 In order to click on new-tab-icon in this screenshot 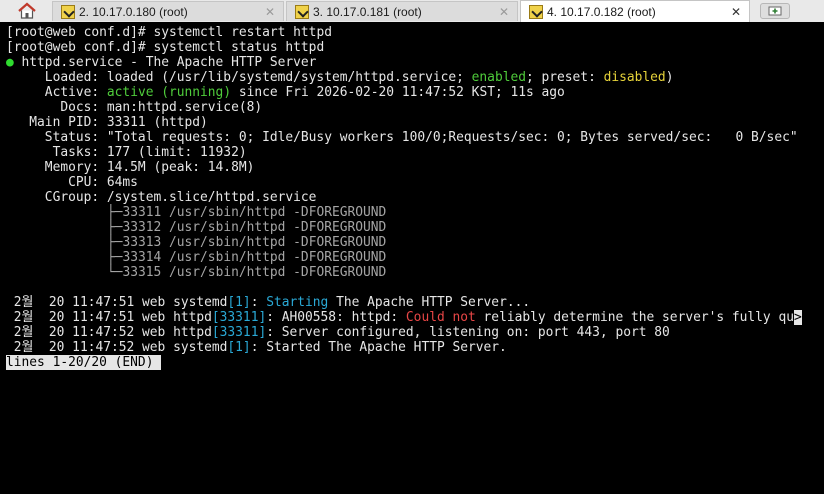, I will do `click(775, 11)`.